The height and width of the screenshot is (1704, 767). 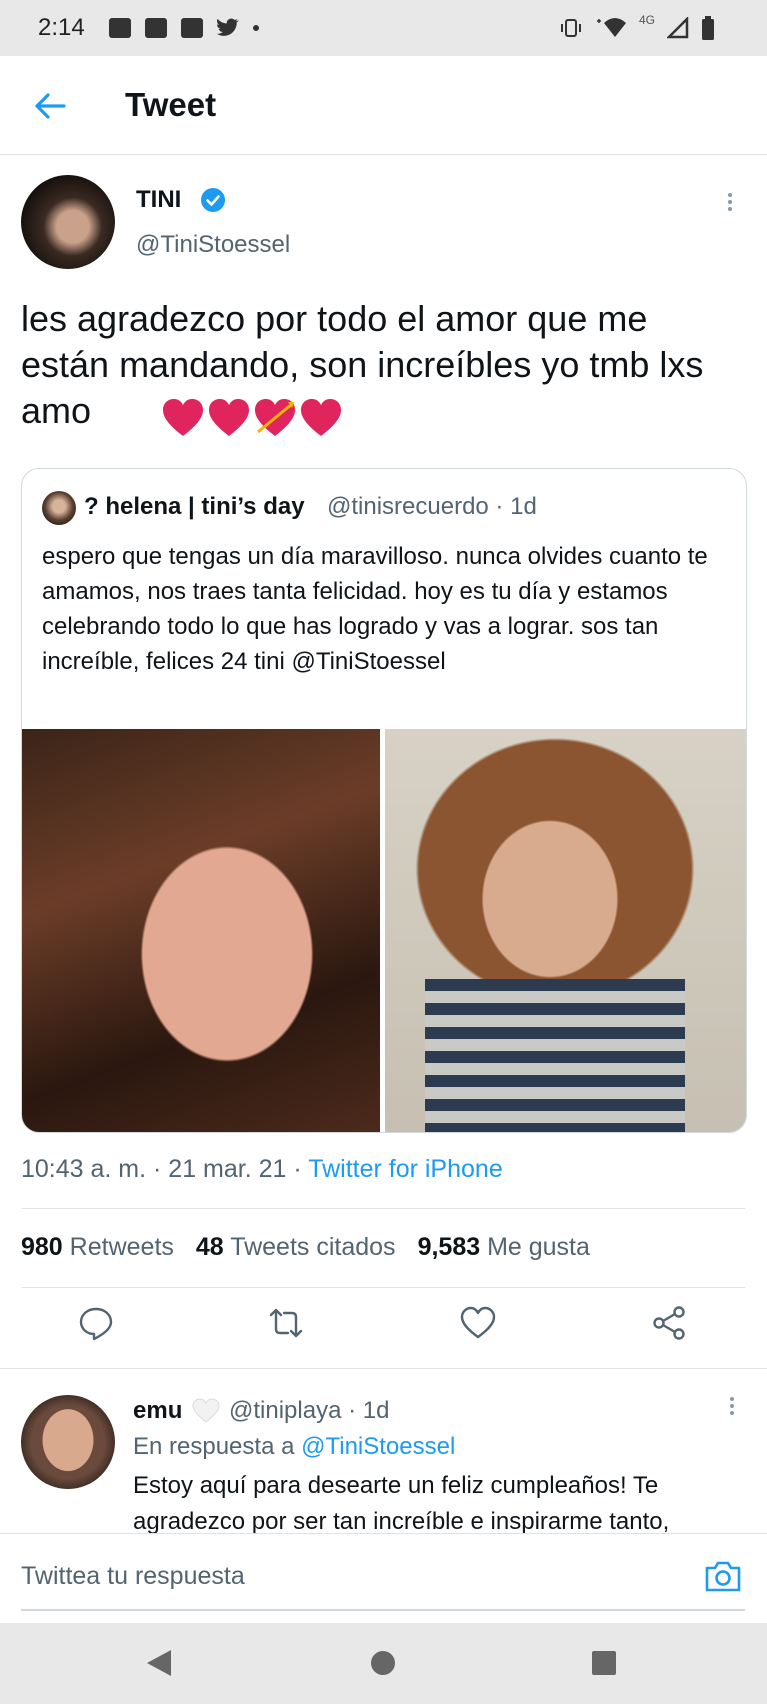 What do you see at coordinates (383, 28) in the screenshot?
I see `status-bar: 2:14 4G` at bounding box center [383, 28].